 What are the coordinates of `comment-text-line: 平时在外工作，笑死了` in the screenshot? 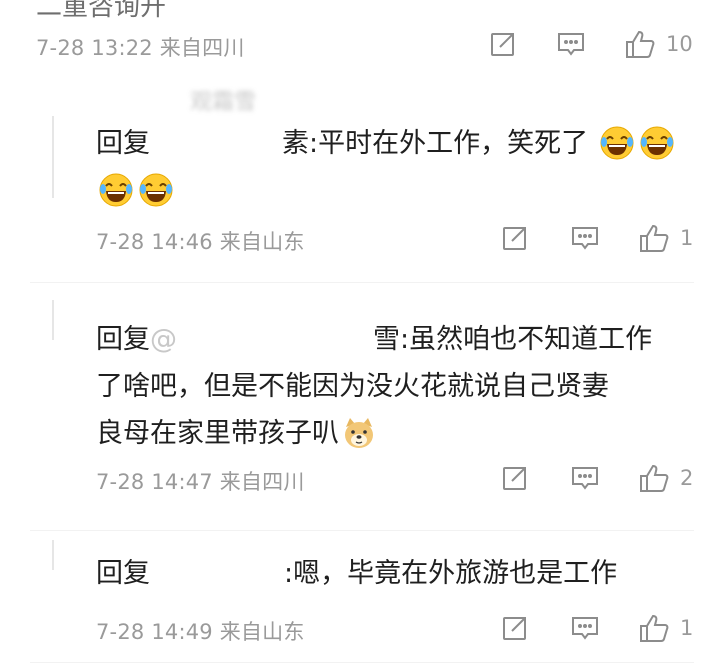 It's located at (453, 143).